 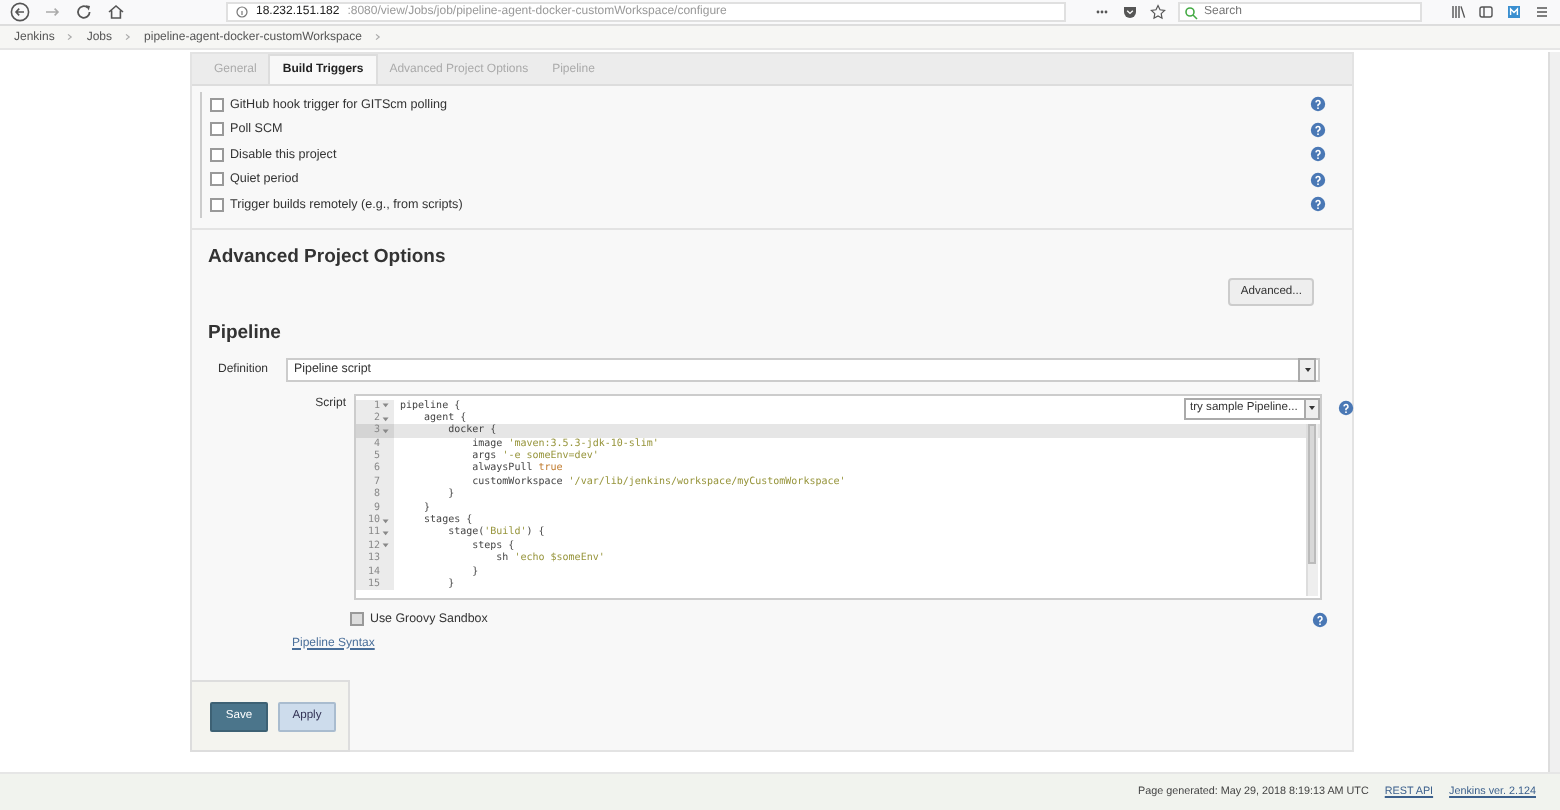 I want to click on back-arrow-icon, so click(x=20, y=12).